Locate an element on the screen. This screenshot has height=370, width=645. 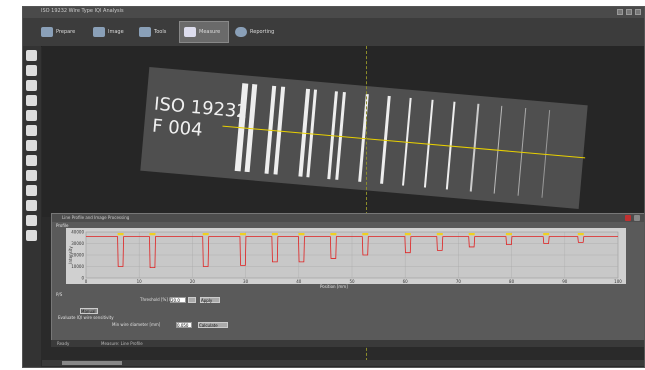
pan-icon is located at coordinates (31, 130).